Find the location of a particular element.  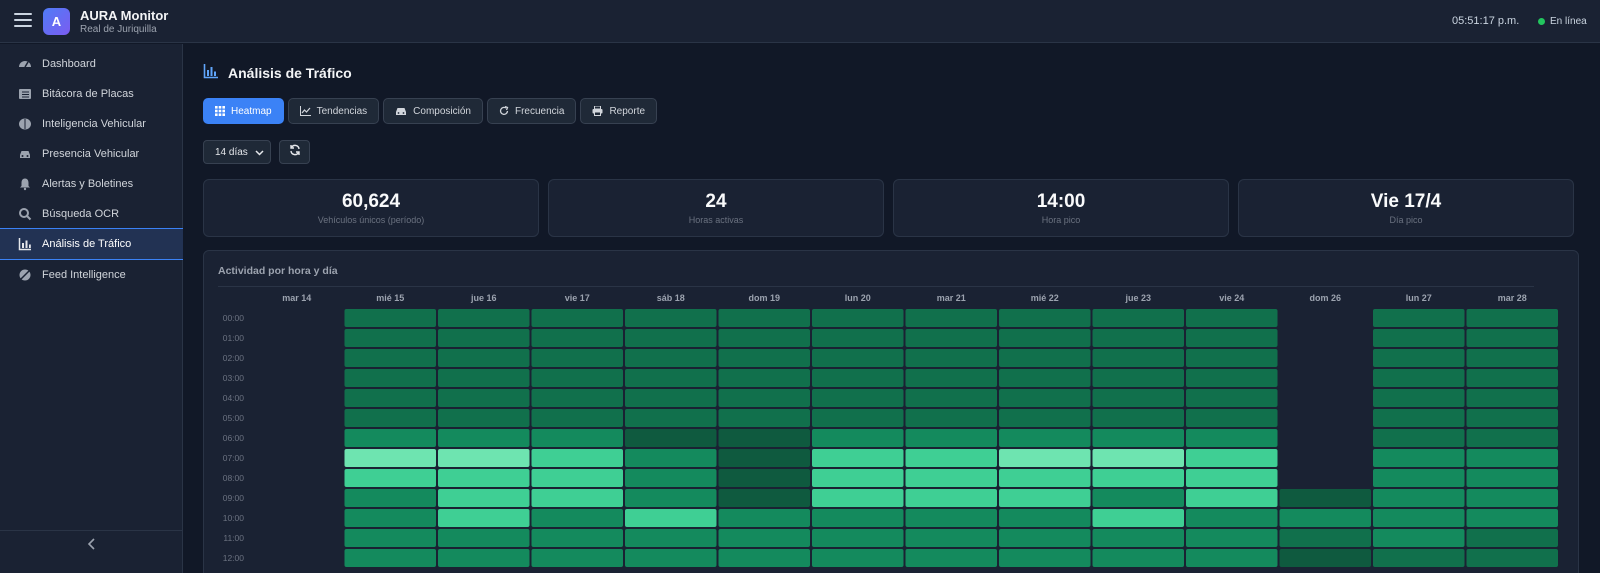

sidebar-item-analisis: Análisis de Tráfico is located at coordinates (91, 244).